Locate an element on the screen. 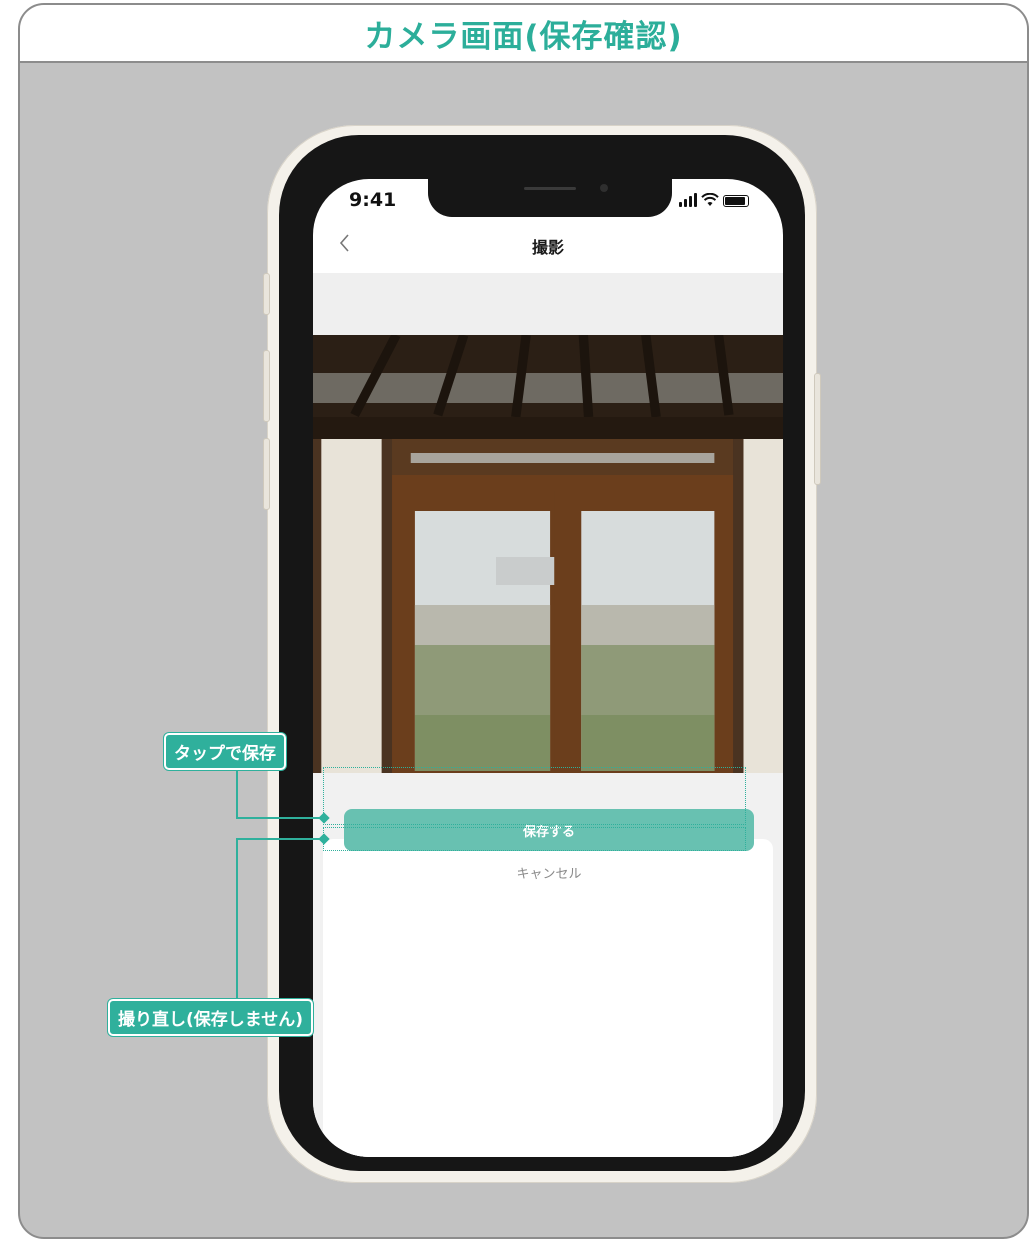  volume-down-button is located at coordinates (266, 474).